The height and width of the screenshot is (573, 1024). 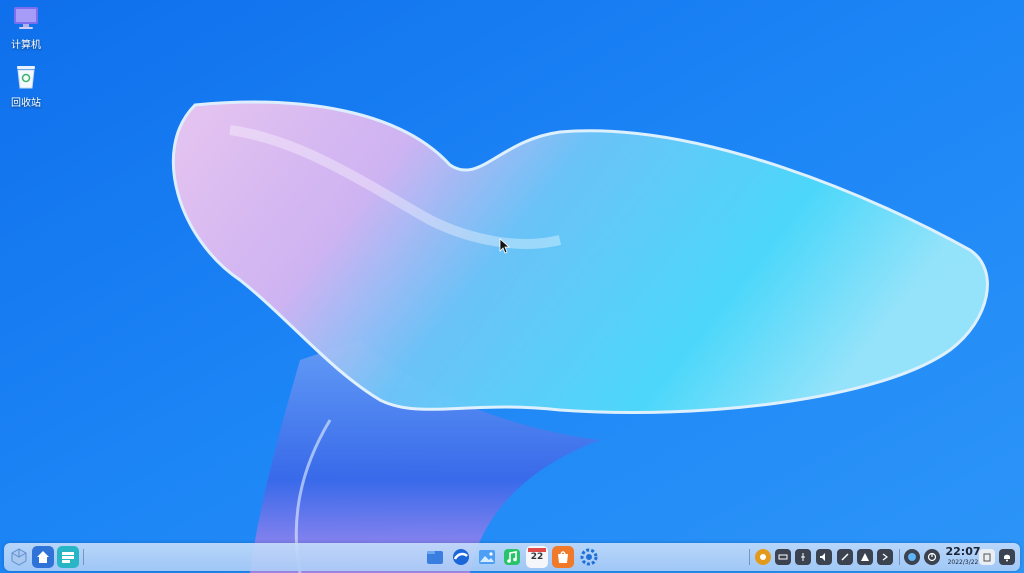 I want to click on image-viewer-icon, so click(x=487, y=557).